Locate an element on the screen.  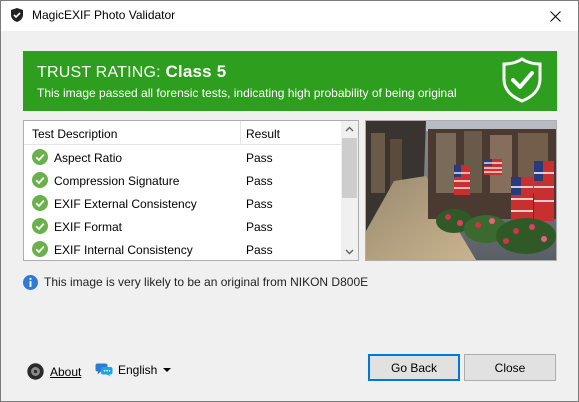
column-divider is located at coordinates (240, 133).